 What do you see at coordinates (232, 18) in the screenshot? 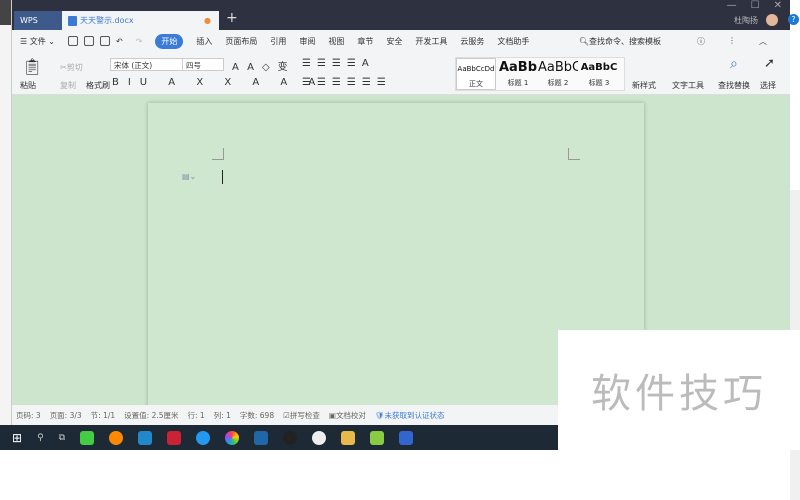
I see `new-tab-button: +` at bounding box center [232, 18].